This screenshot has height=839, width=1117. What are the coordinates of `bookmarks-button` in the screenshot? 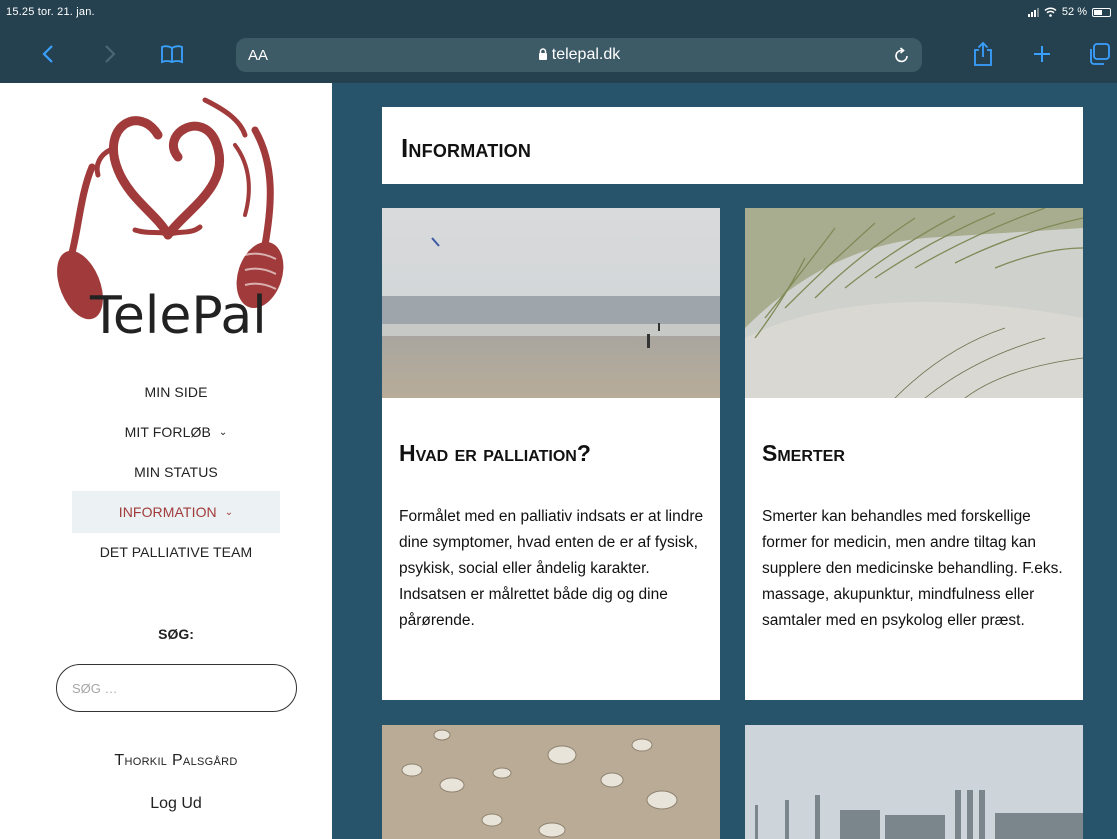 It's located at (172, 54).